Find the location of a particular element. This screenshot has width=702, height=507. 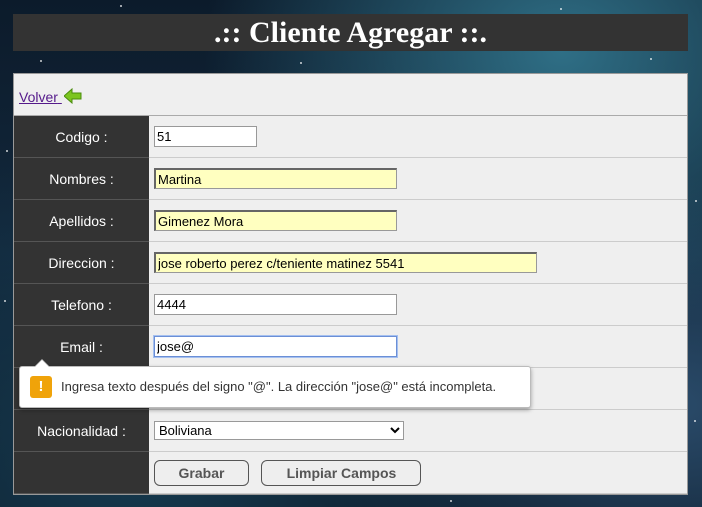

row-email: Email : is located at coordinates (350, 346).